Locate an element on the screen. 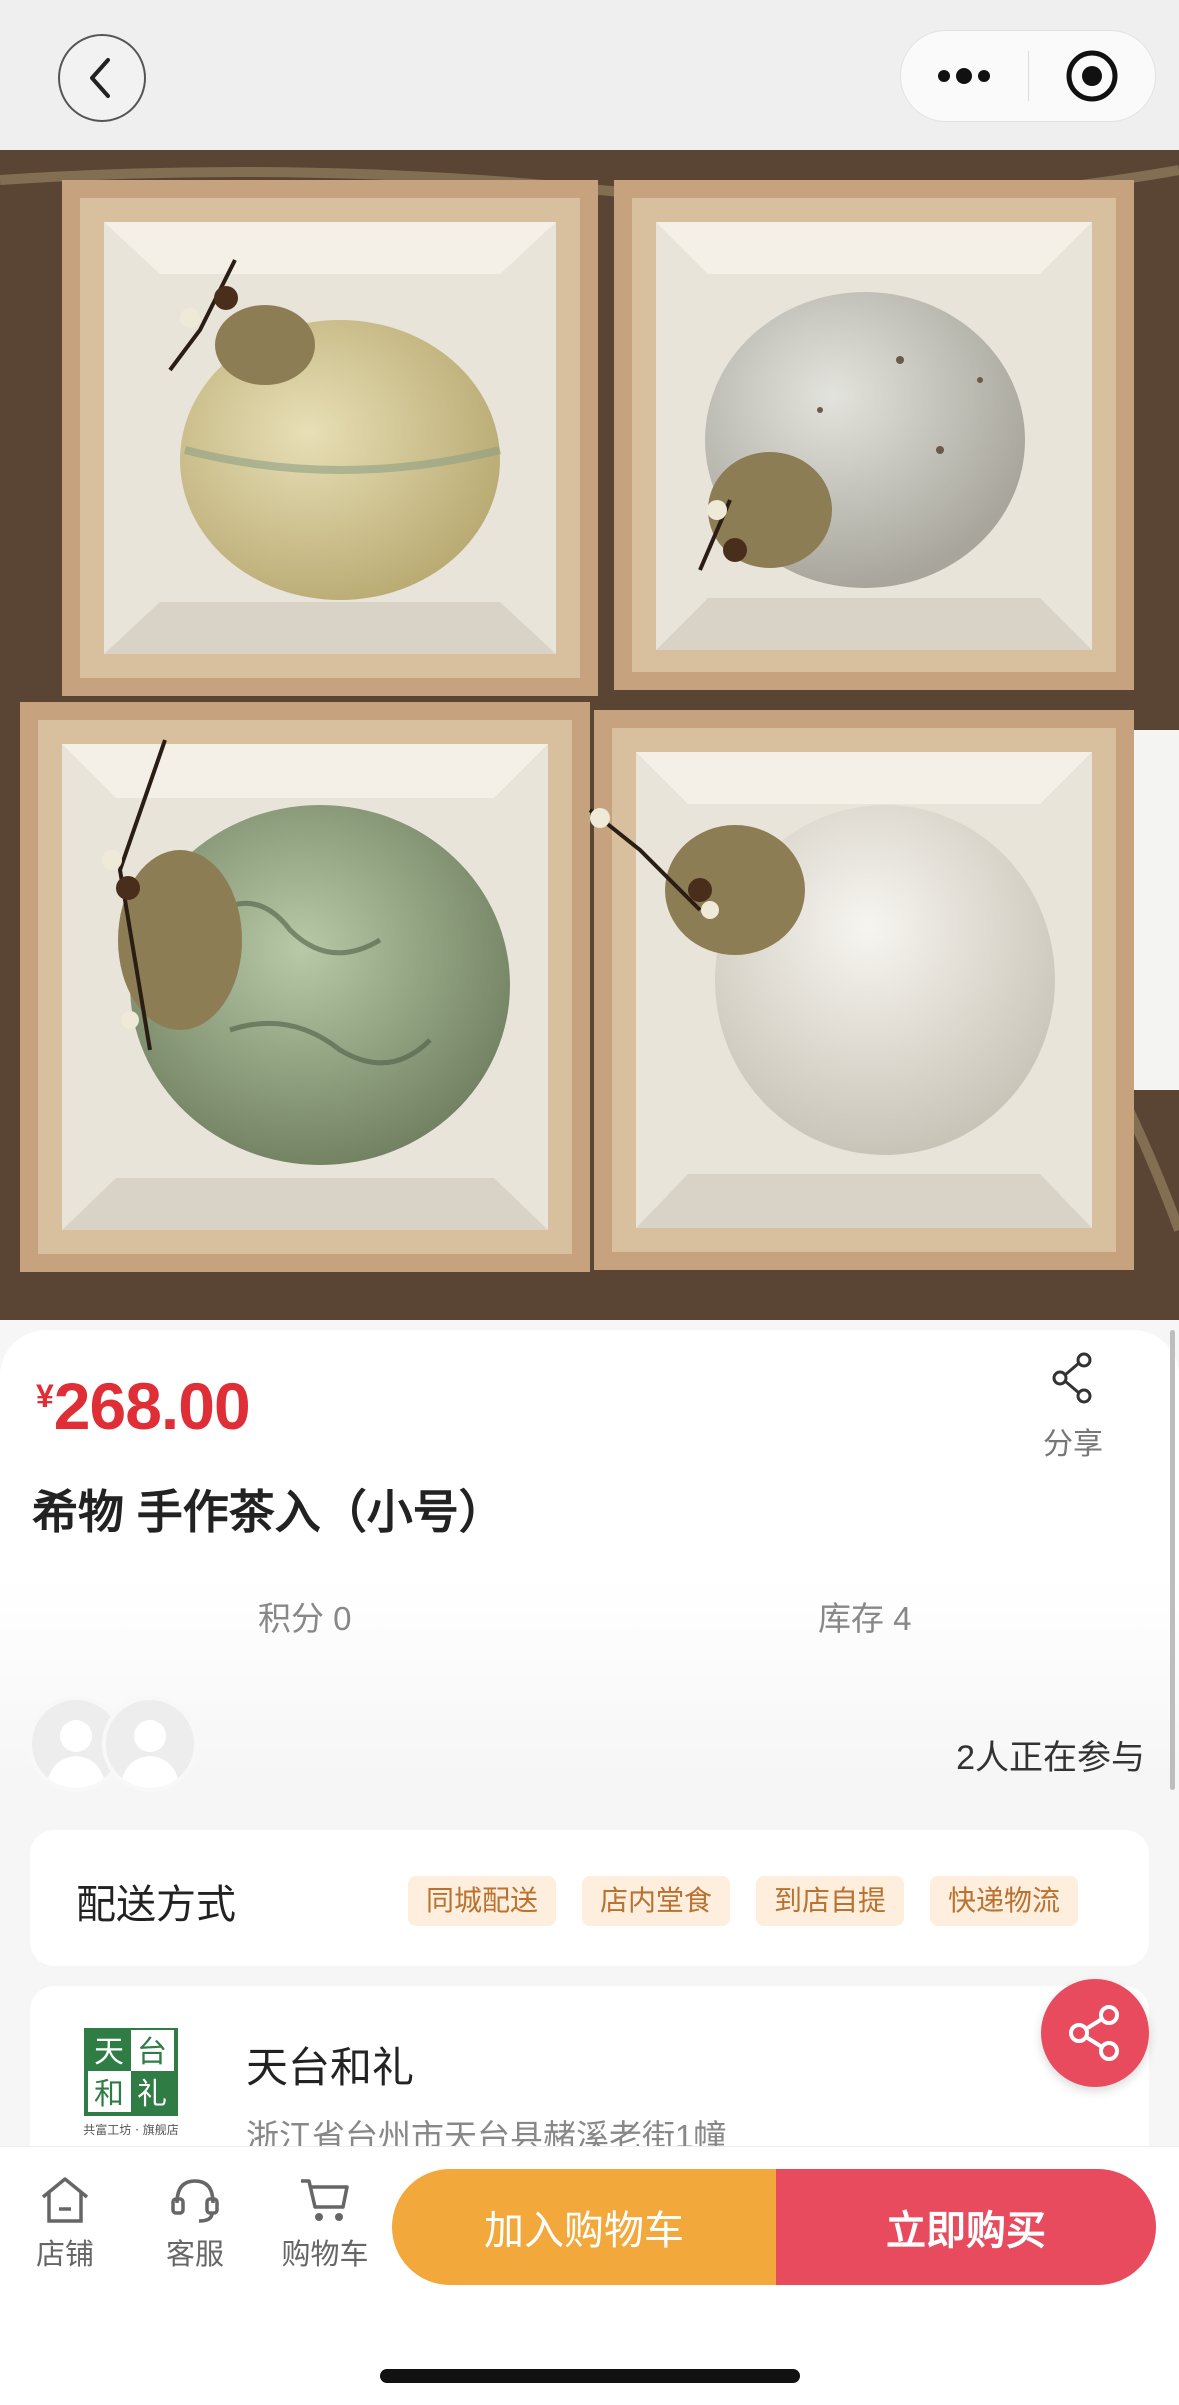  cart-label: 购物车 is located at coordinates (325, 2255).